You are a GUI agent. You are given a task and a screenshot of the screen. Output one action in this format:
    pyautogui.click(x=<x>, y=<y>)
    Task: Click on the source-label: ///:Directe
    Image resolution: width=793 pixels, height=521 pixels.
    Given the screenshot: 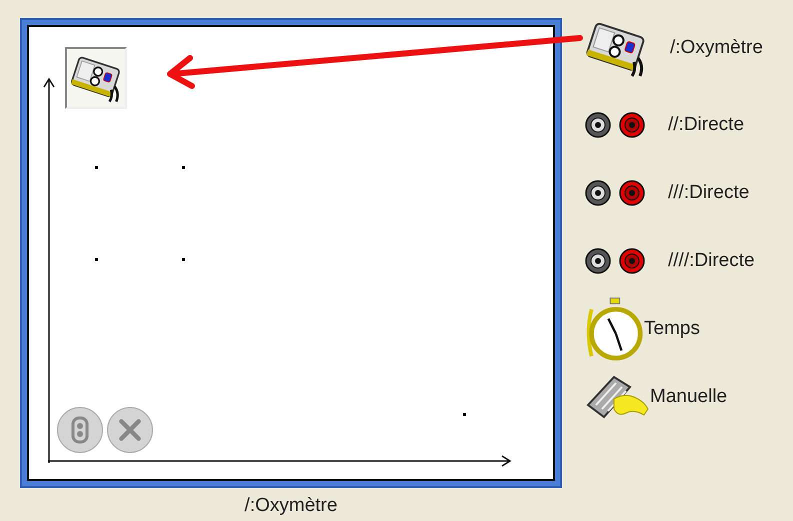 What is the action you would take?
    pyautogui.click(x=709, y=193)
    